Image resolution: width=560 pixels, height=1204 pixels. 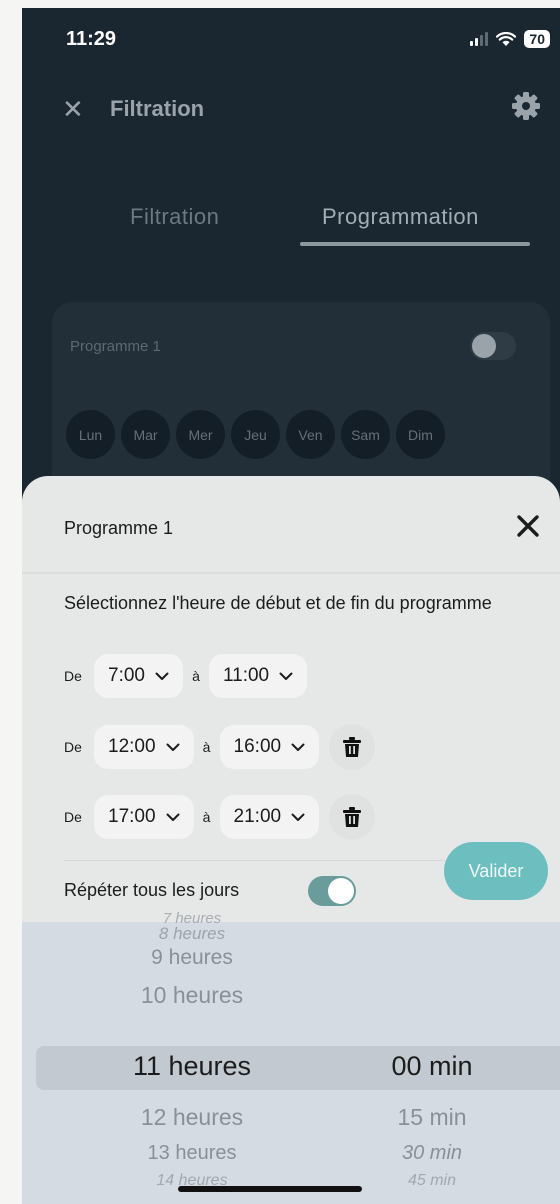 I want to click on time-range-row: De 17:00 à 21:00, so click(x=220, y=817).